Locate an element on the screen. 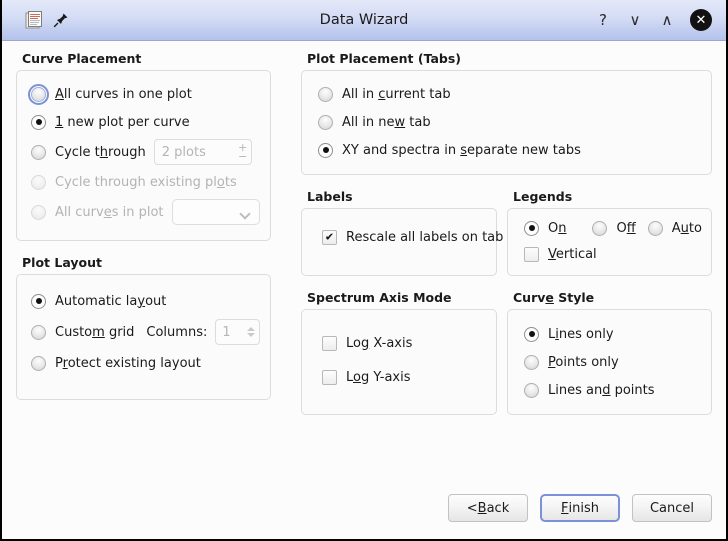  radio-protect-existing-layout: Protect existing layout is located at coordinates (145, 363).